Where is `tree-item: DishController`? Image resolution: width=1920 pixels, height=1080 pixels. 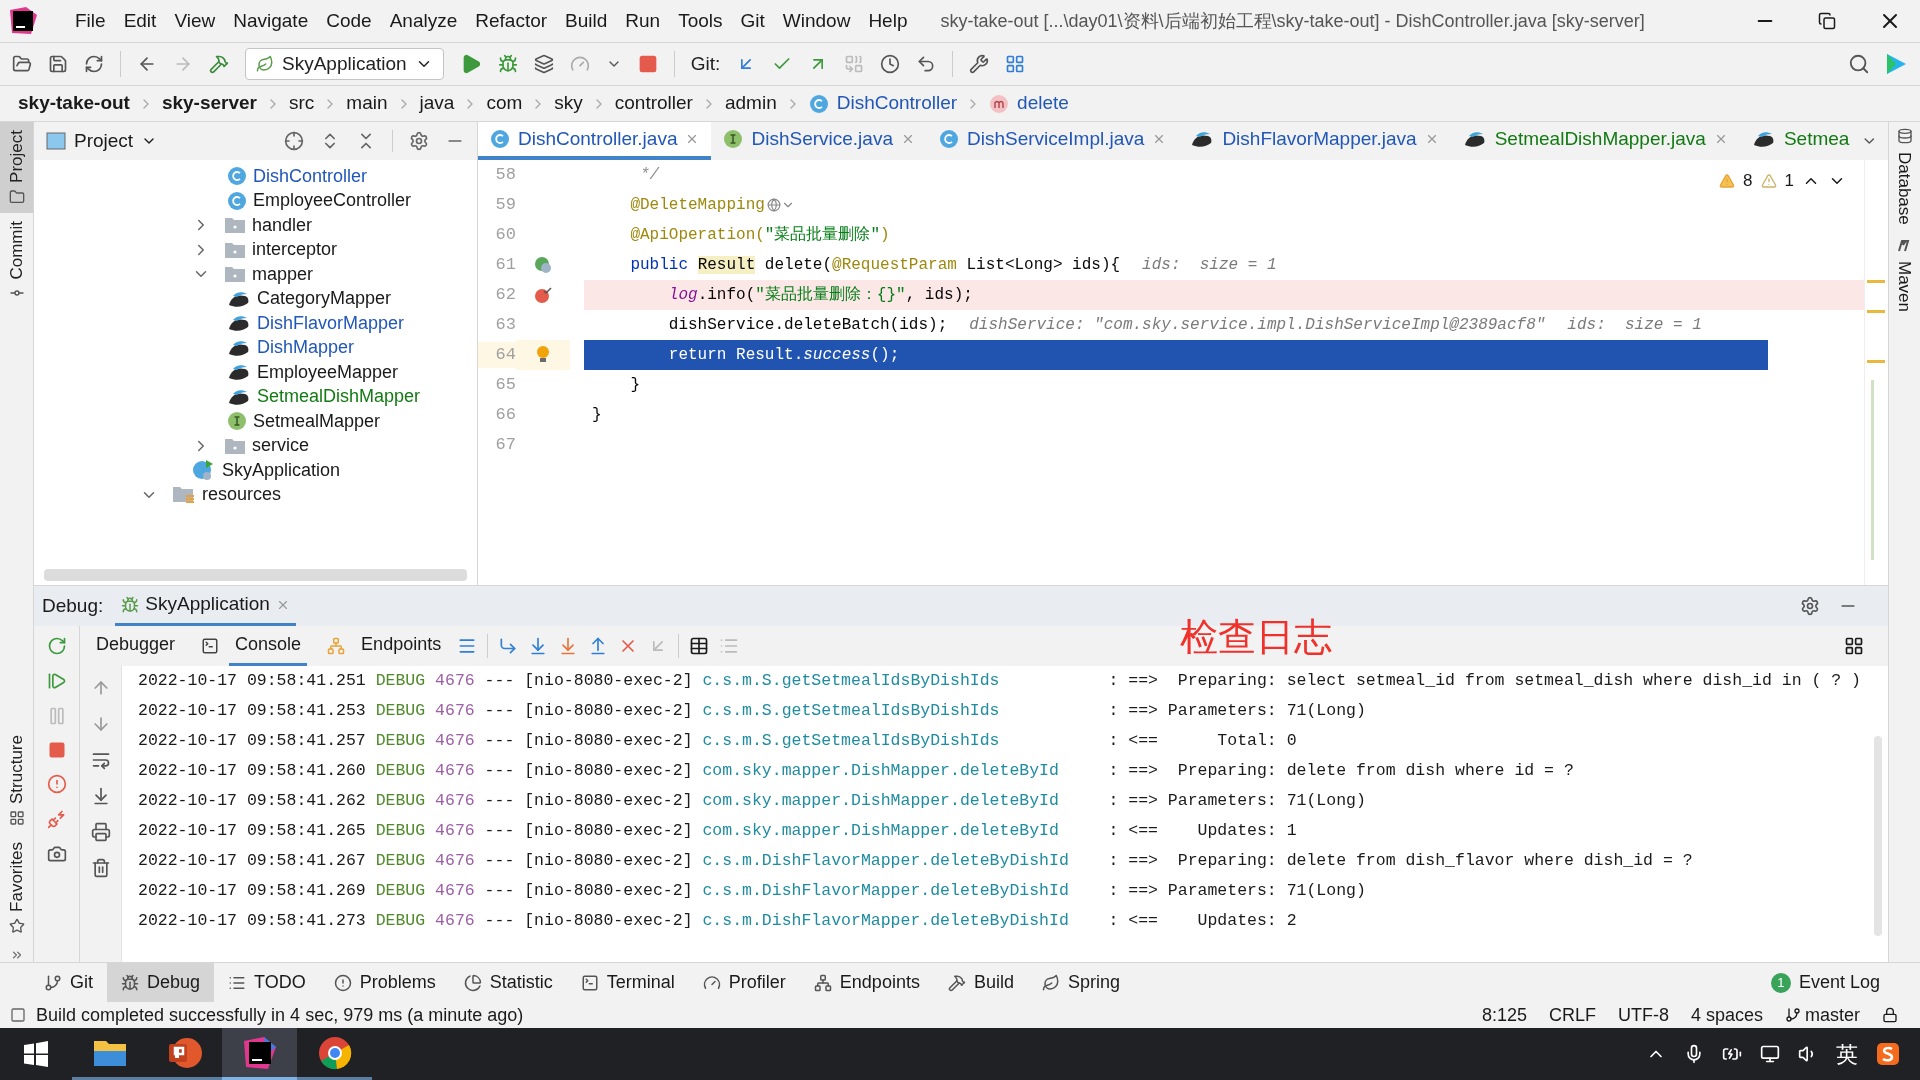 tree-item: DishController is located at coordinates (255, 176).